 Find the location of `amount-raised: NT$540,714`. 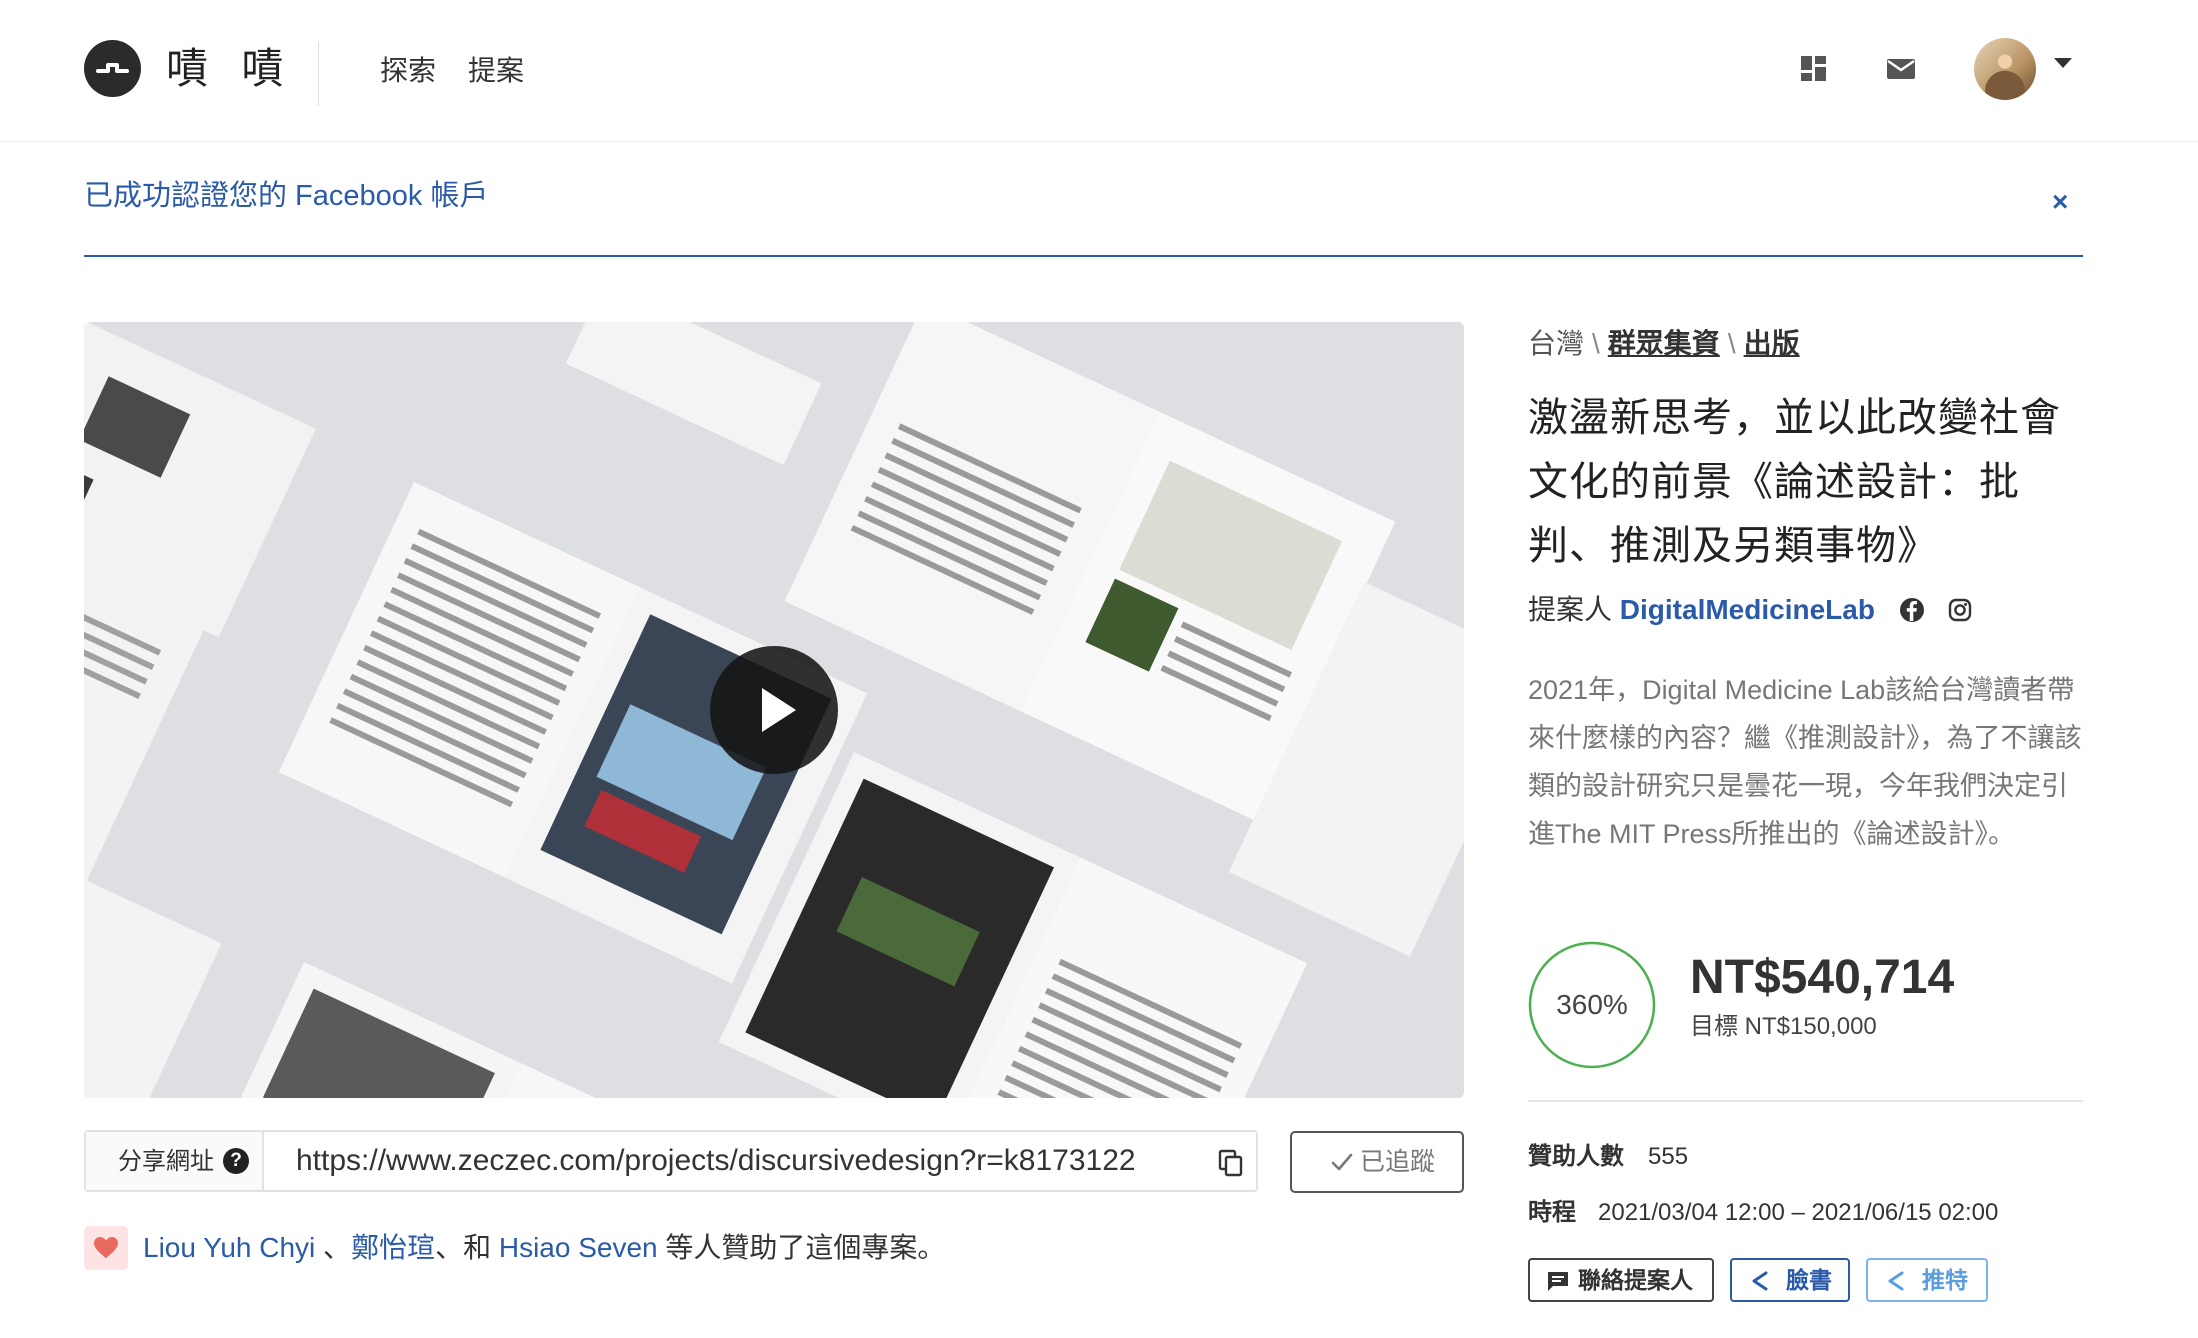

amount-raised: NT$540,714 is located at coordinates (1822, 977).